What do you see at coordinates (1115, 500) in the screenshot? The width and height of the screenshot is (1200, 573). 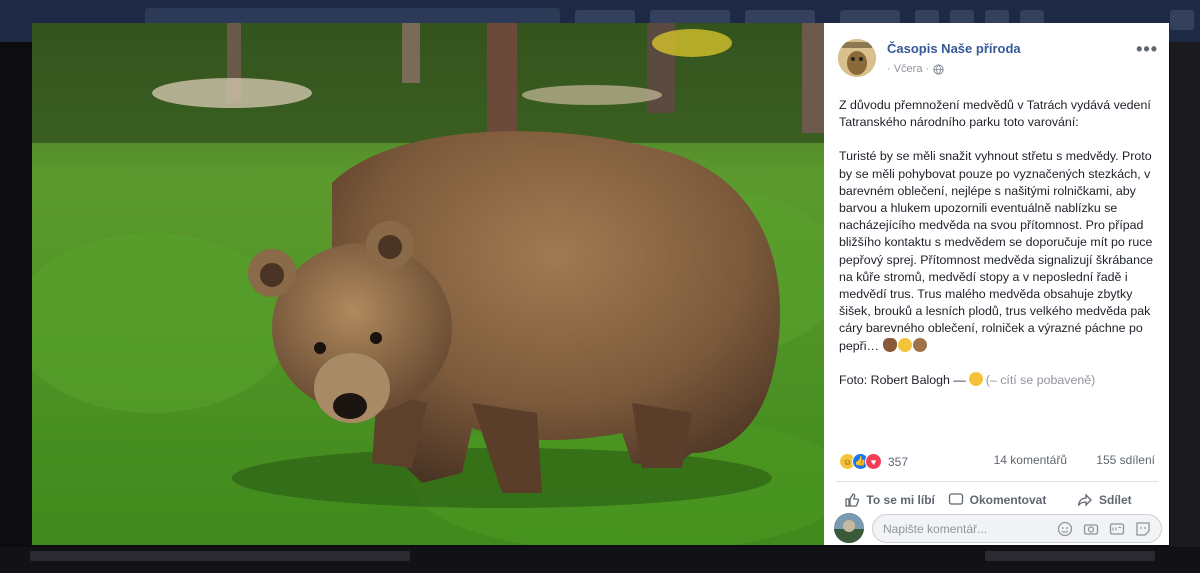 I see `share-label: Sdílet` at bounding box center [1115, 500].